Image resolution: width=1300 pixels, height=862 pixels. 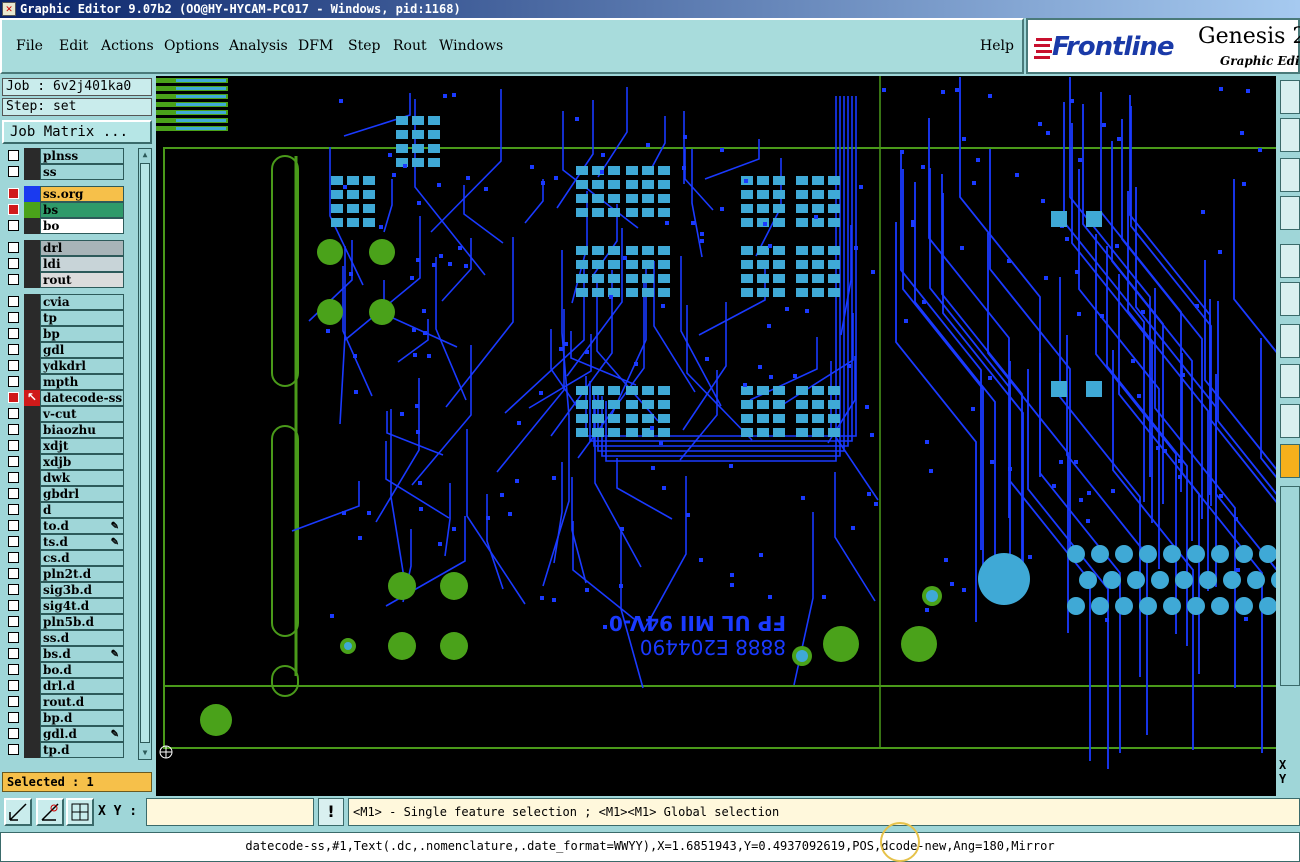 I want to click on layer-row-tp.d: tp.d, so click(x=65, y=750).